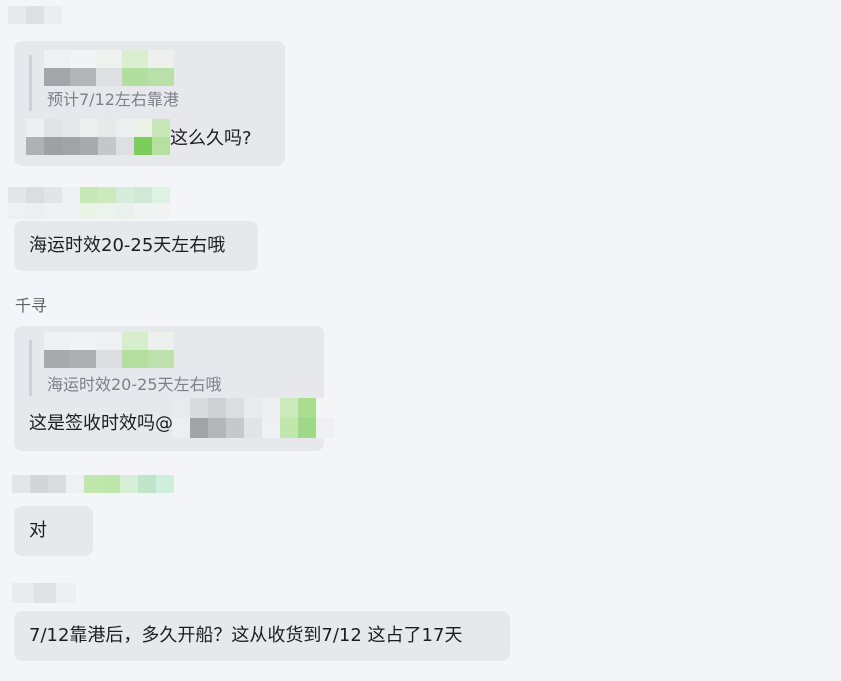 This screenshot has width=841, height=681. I want to click on message-text: 海运时效20-25天左右哦, so click(127, 245).